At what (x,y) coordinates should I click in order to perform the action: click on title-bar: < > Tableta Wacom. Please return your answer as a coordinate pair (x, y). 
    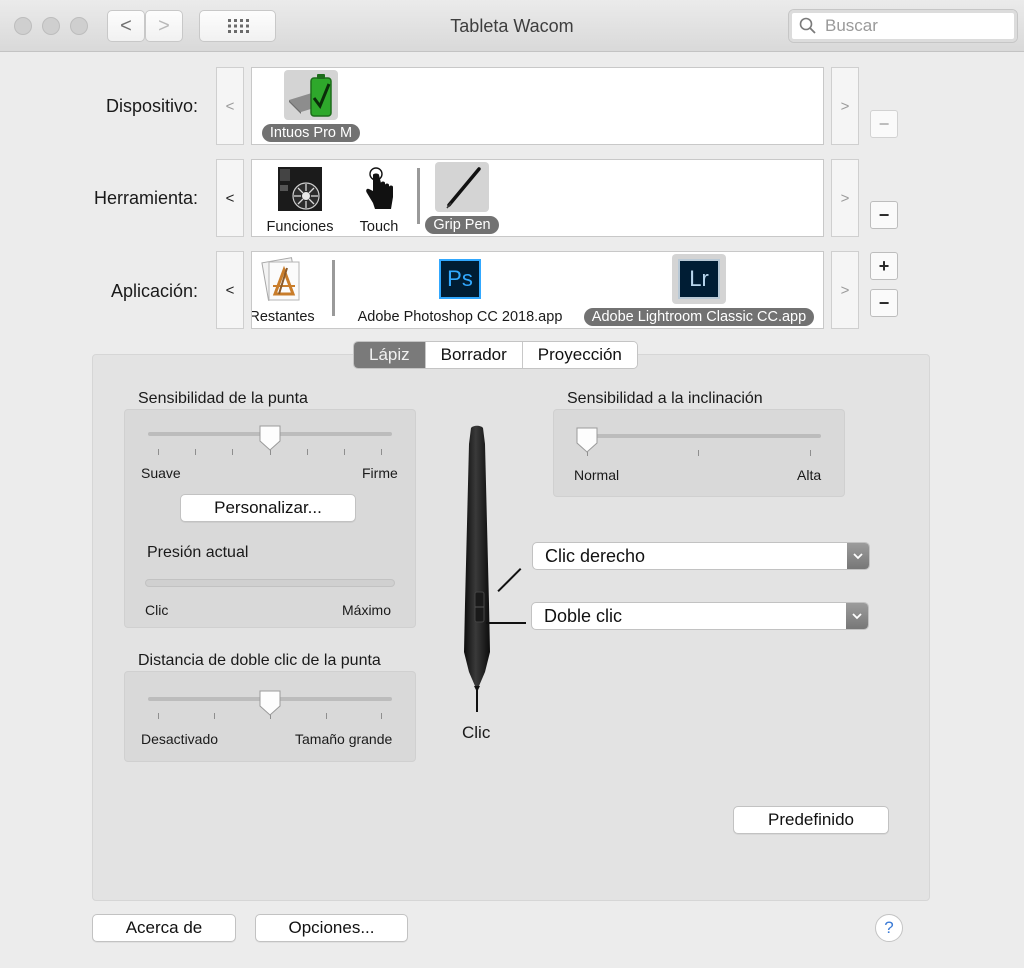
    Looking at the image, I should click on (512, 26).